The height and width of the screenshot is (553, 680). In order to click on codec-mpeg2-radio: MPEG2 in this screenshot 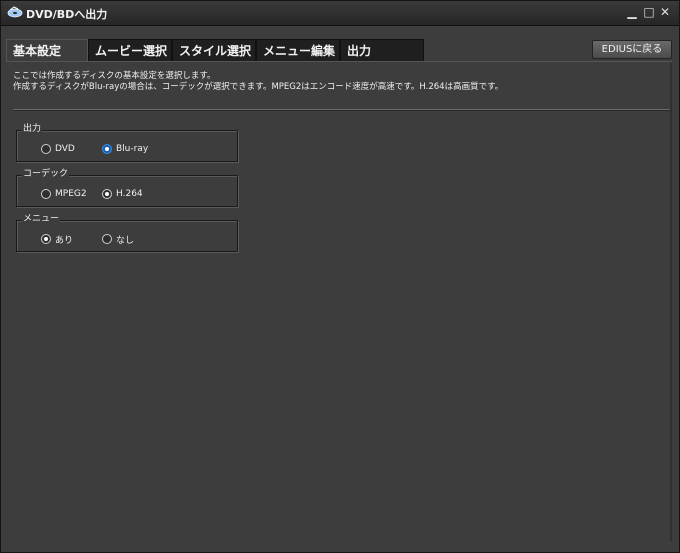, I will do `click(64, 194)`.